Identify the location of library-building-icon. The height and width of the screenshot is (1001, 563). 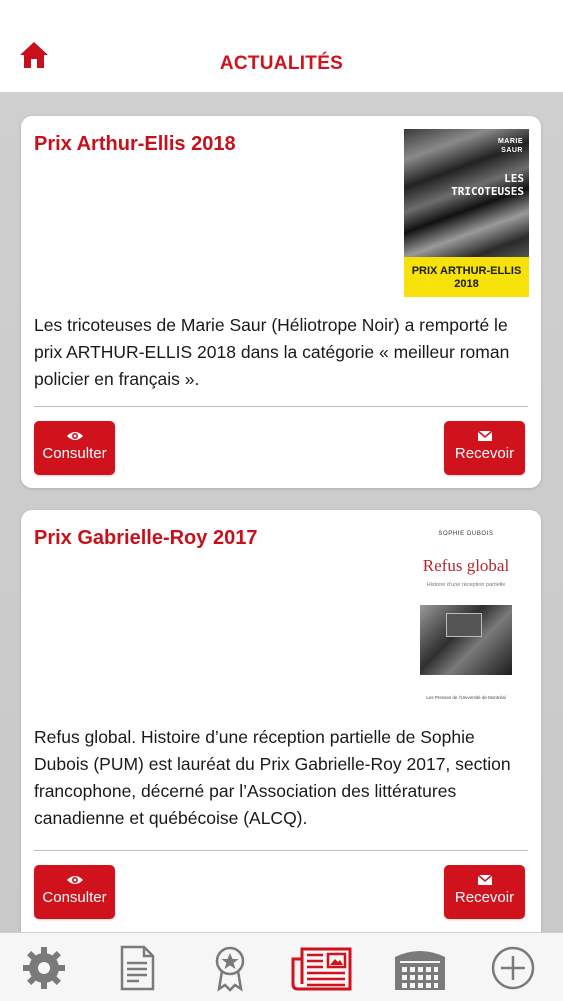
(420, 970).